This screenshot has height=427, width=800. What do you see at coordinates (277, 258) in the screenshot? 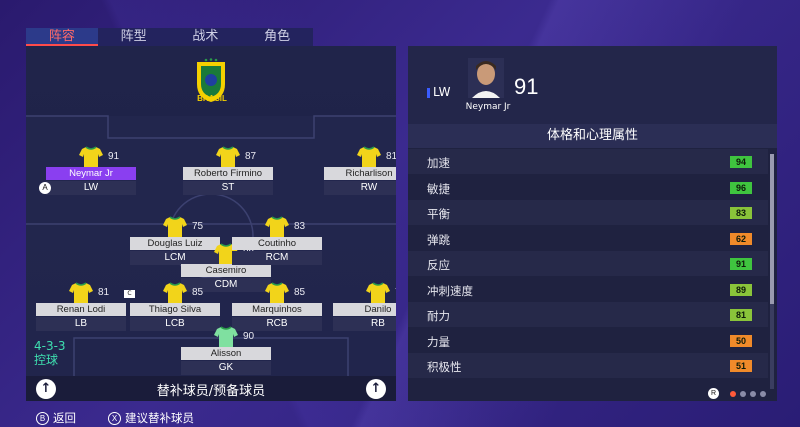
I see `player-position: RCM` at bounding box center [277, 258].